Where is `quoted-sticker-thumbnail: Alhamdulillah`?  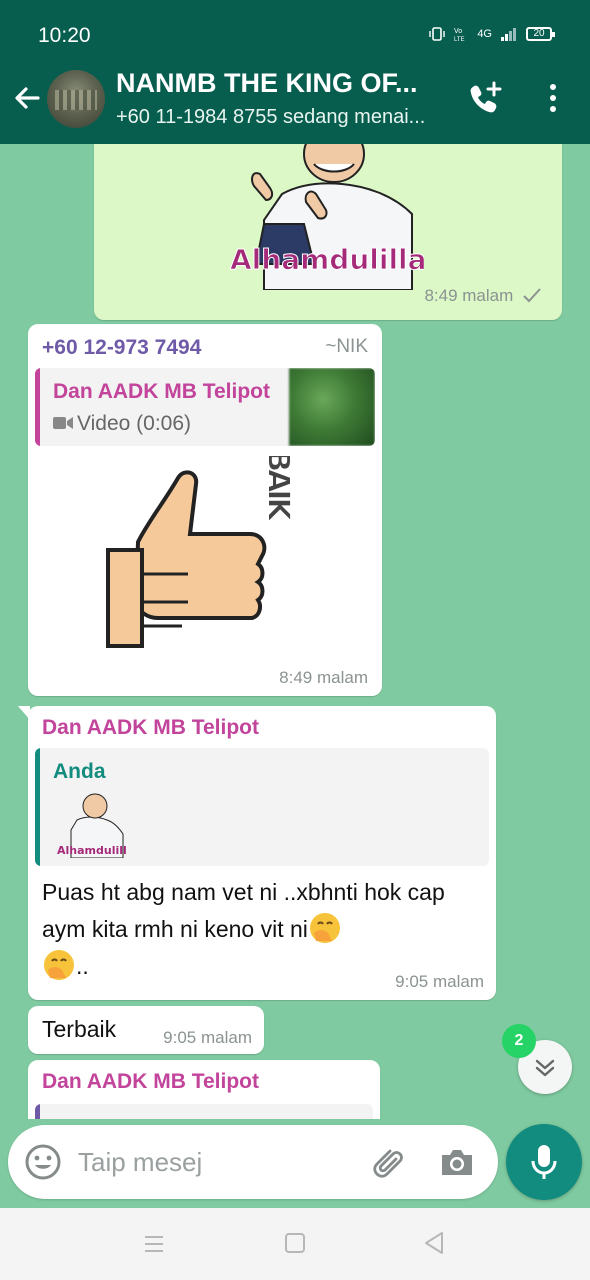 quoted-sticker-thumbnail: Alhamdulillah is located at coordinates (92, 825).